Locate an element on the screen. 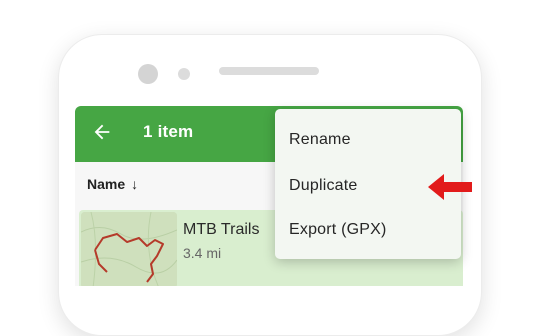 This screenshot has height=336, width=538. menu-item-duplicate: Duplicate is located at coordinates (323, 189).